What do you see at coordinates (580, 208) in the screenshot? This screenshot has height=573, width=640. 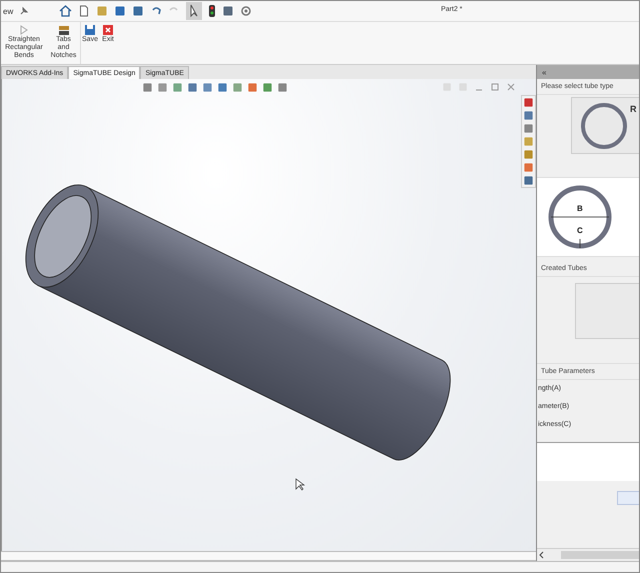 I see `dimension-label: B` at bounding box center [580, 208].